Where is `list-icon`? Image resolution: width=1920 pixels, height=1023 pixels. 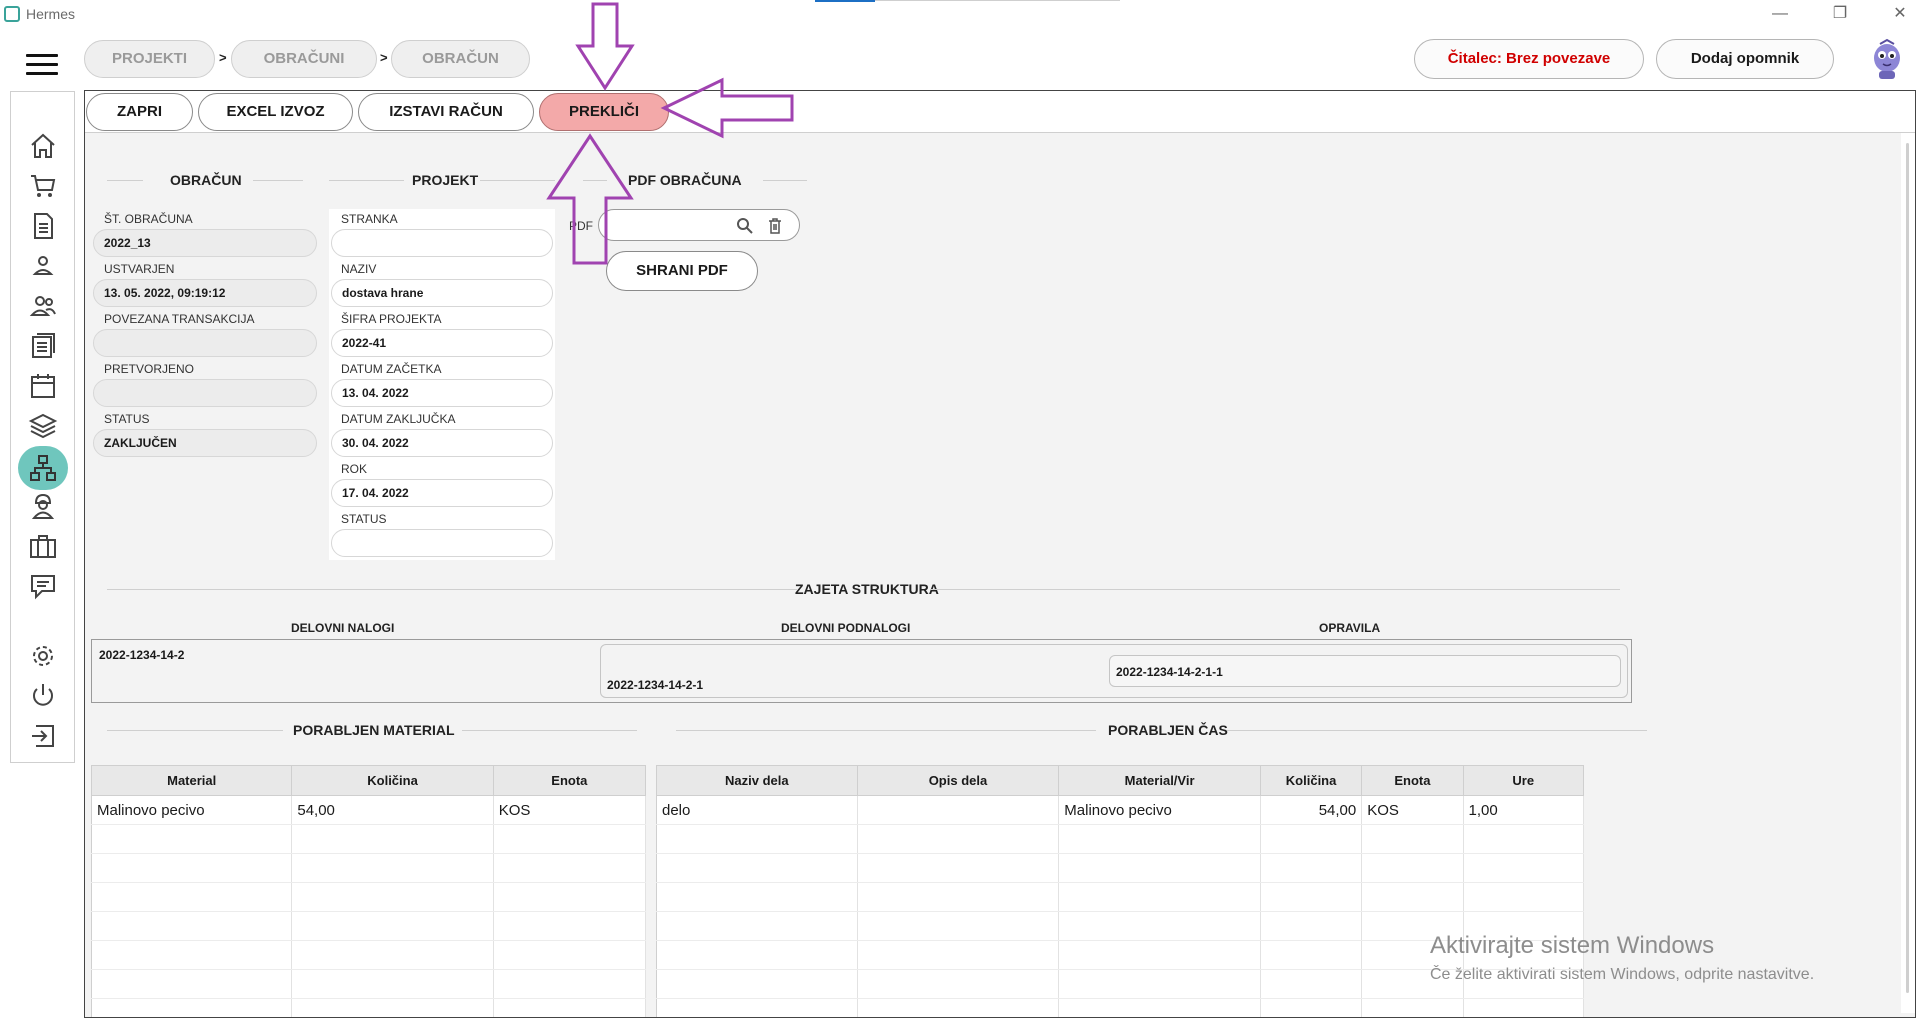 list-icon is located at coordinates (43, 346).